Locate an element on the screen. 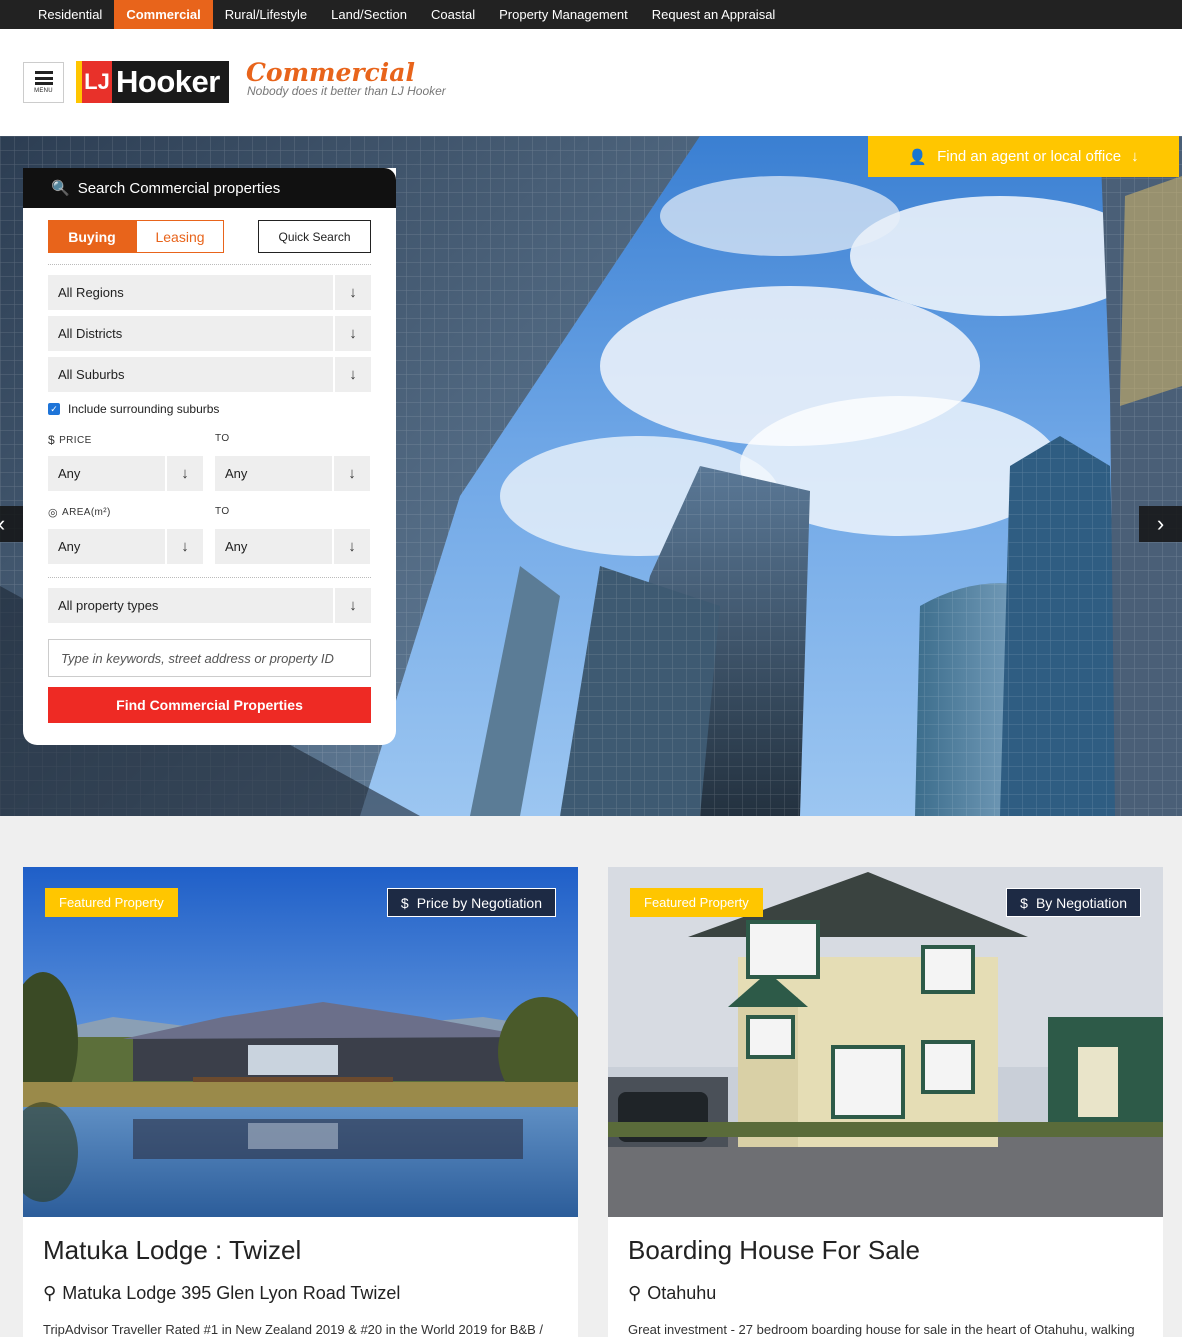 Image resolution: width=1182 pixels, height=1337 pixels. region-select: All Regions ↓ is located at coordinates (209, 292).